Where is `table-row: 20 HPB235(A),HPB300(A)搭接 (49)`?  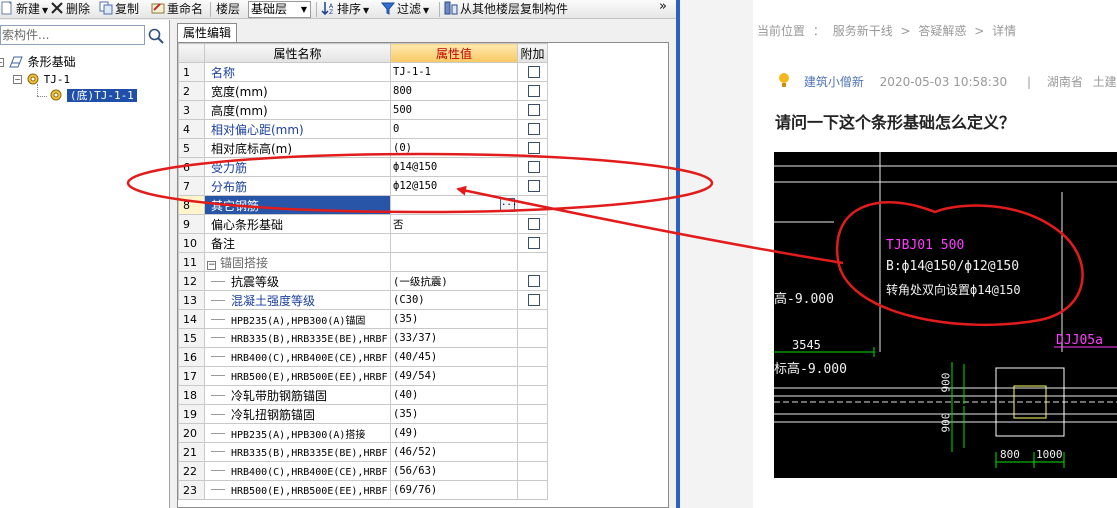 table-row: 20 HPB235(A),HPB300(A)搭接 (49) is located at coordinates (363, 433).